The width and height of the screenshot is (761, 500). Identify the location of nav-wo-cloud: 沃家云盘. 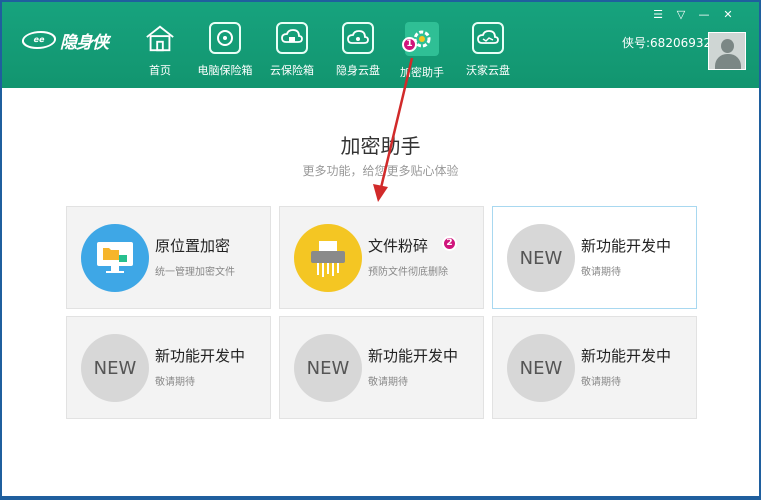
(488, 52).